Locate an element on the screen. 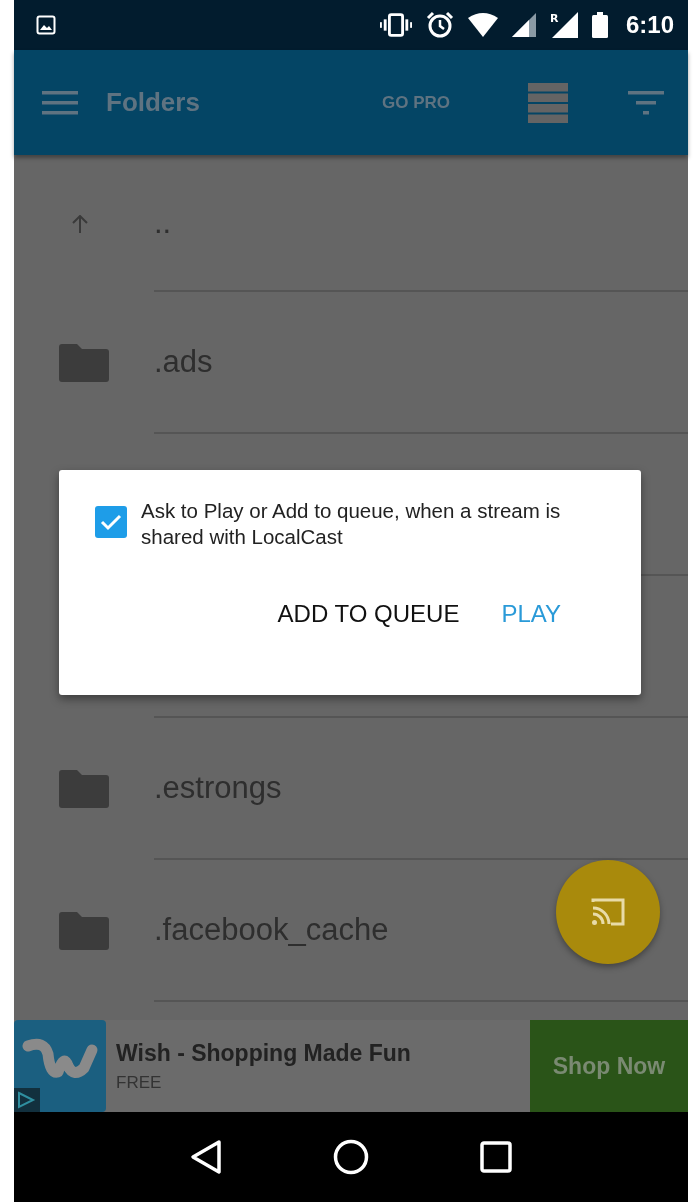 This screenshot has height=1202, width=696. cast-icon is located at coordinates (608, 912).